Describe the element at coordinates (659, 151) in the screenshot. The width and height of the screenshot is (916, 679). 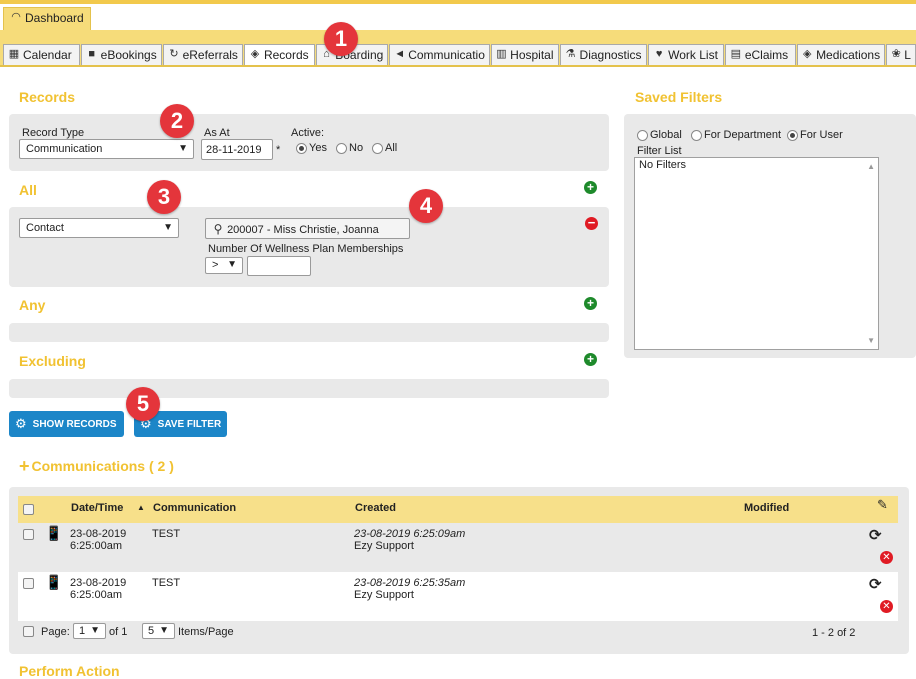
I see `filter-list-label: Filter List` at that location.